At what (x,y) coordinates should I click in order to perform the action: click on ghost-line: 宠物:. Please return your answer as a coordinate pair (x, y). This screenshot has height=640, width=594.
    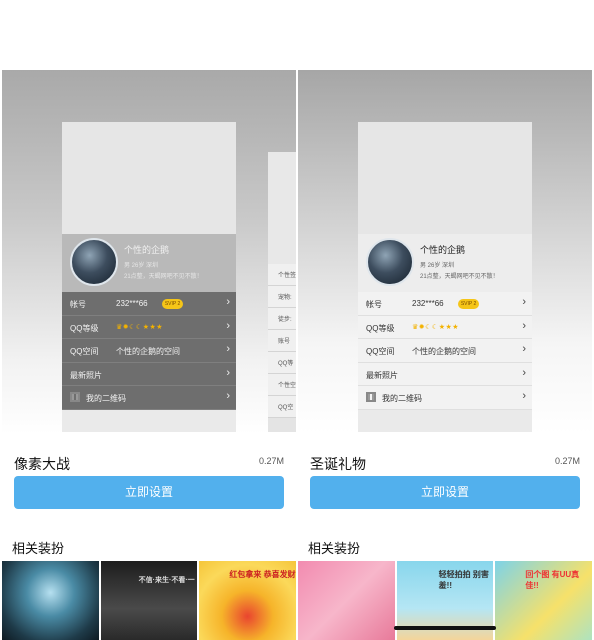
    Looking at the image, I should click on (282, 297).